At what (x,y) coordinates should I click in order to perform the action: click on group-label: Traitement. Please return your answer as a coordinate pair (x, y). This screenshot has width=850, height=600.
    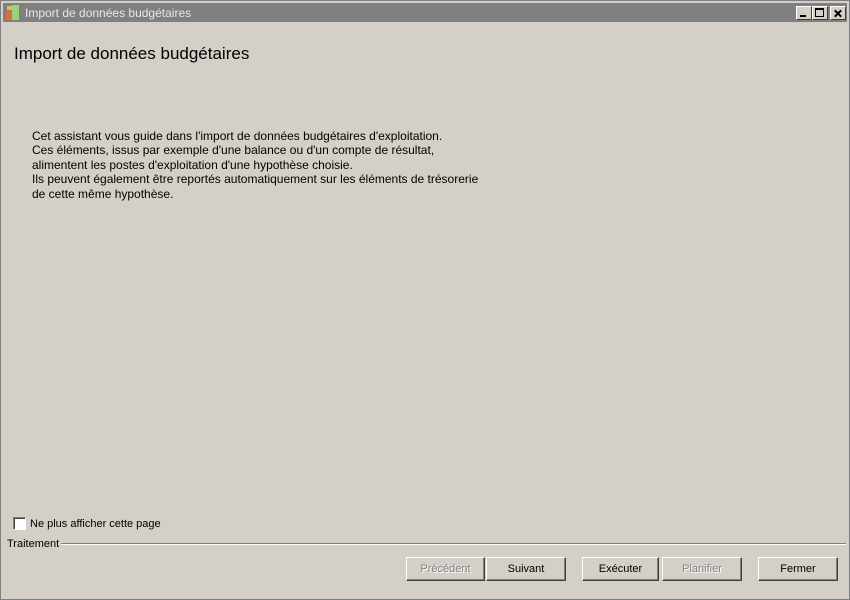
    Looking at the image, I should click on (34, 544).